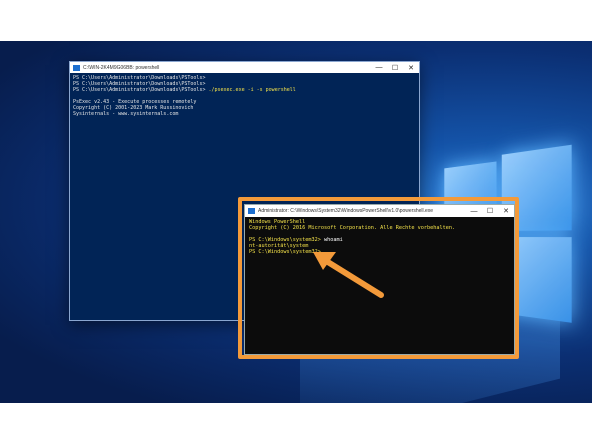 This screenshot has width=592, height=444. What do you see at coordinates (121, 67) in the screenshot?
I see `window-title: C:\WIN-2K4M9G06BB: powershell` at bounding box center [121, 67].